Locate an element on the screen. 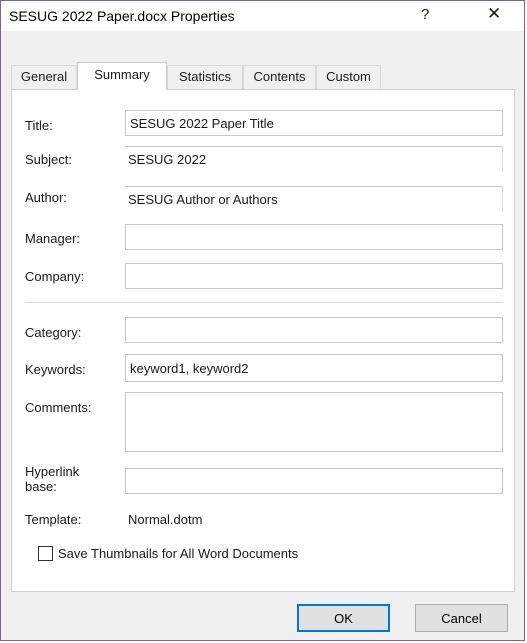 Image resolution: width=527 pixels, height=643 pixels. hyperlink-label-line1: Hyperlink is located at coordinates (52, 471).